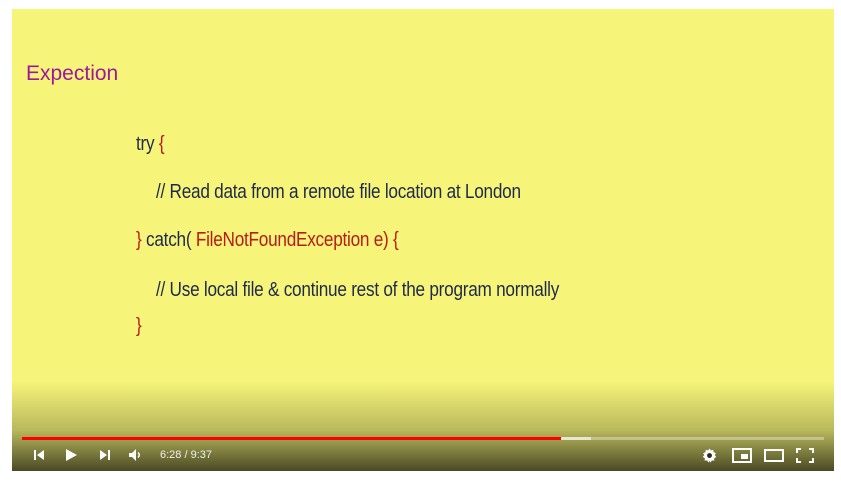 The image size is (841, 492). What do you see at coordinates (139, 240) in the screenshot?
I see `try-close-brace: }` at bounding box center [139, 240].